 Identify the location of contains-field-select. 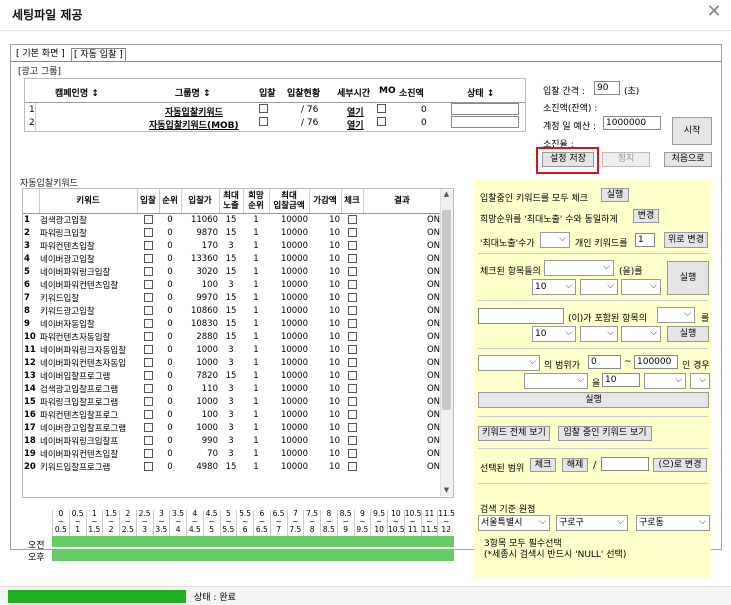
(676, 315).